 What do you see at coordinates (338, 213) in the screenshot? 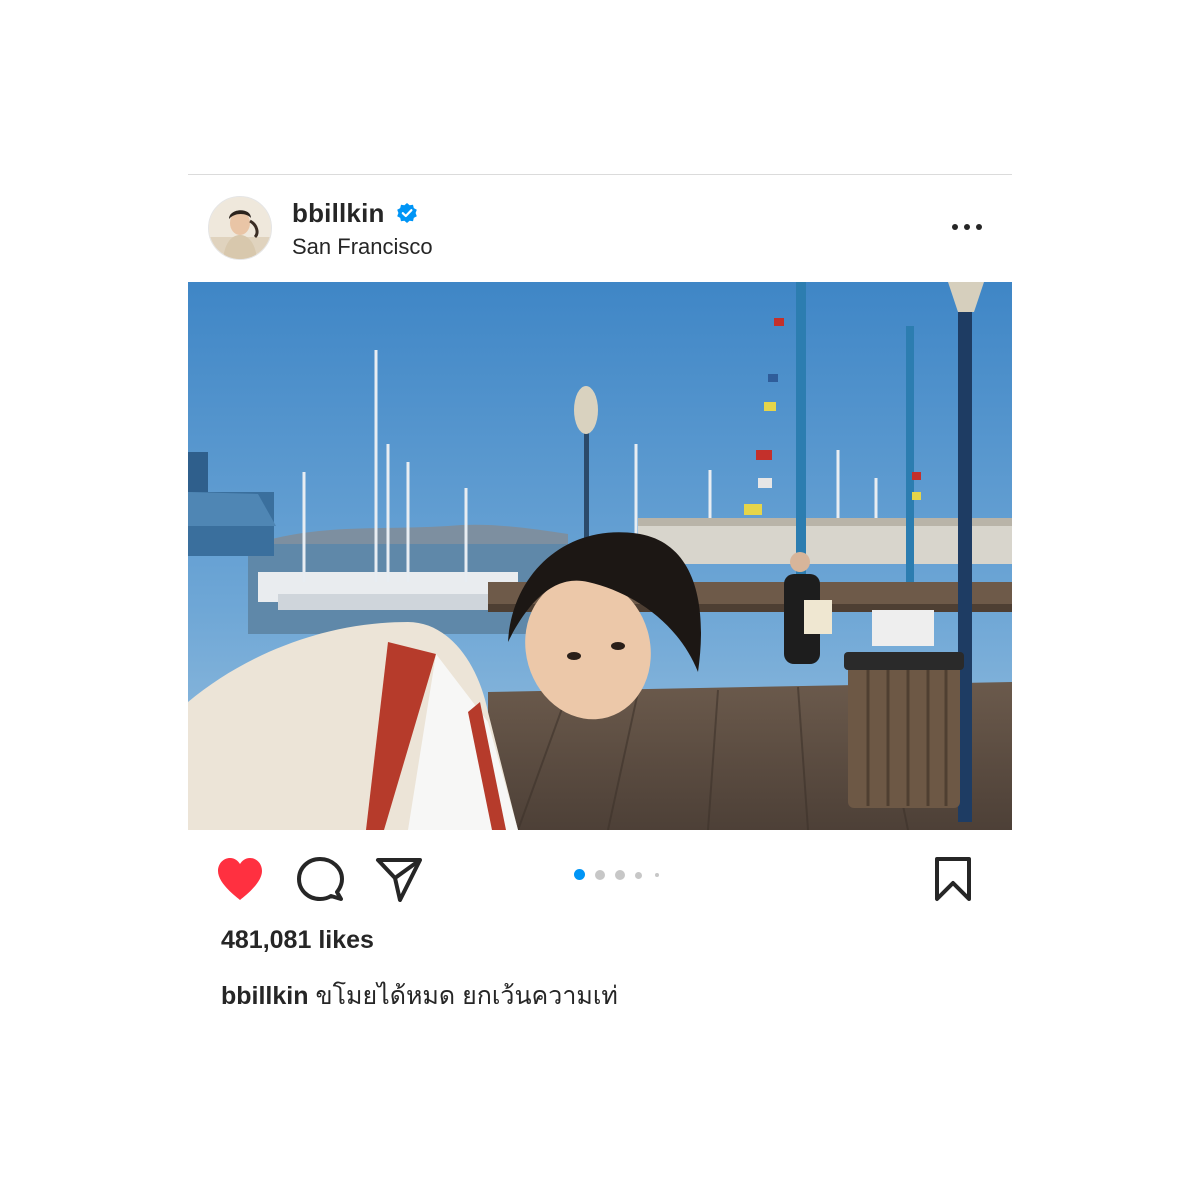
I see `username: bbillkin` at bounding box center [338, 213].